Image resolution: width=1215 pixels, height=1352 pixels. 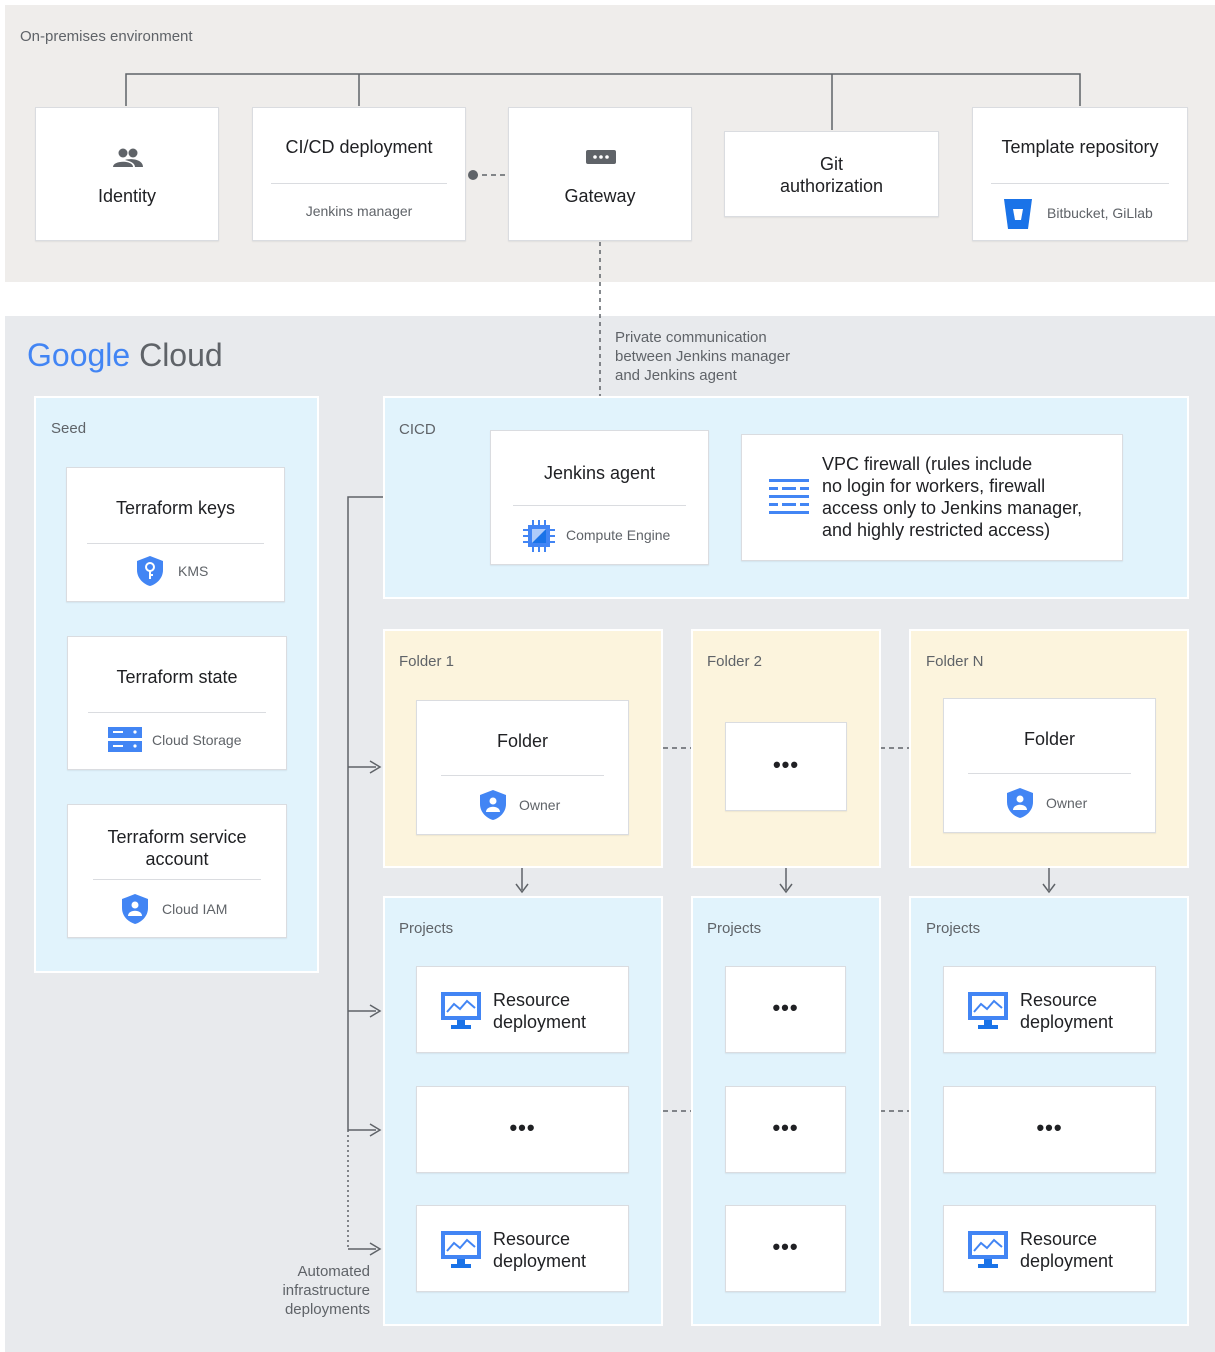 What do you see at coordinates (1018, 214) in the screenshot?
I see `bitbucket-icon` at bounding box center [1018, 214].